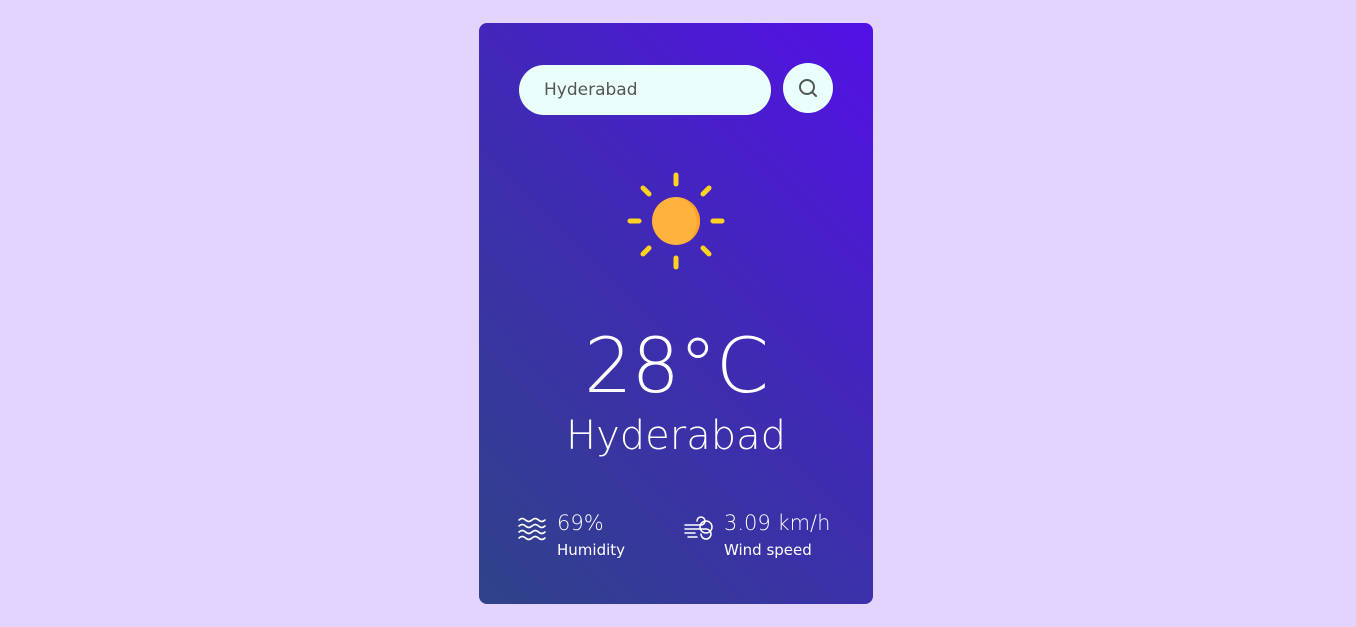 The image size is (1356, 627). I want to click on temperature: 28°C, so click(676, 365).